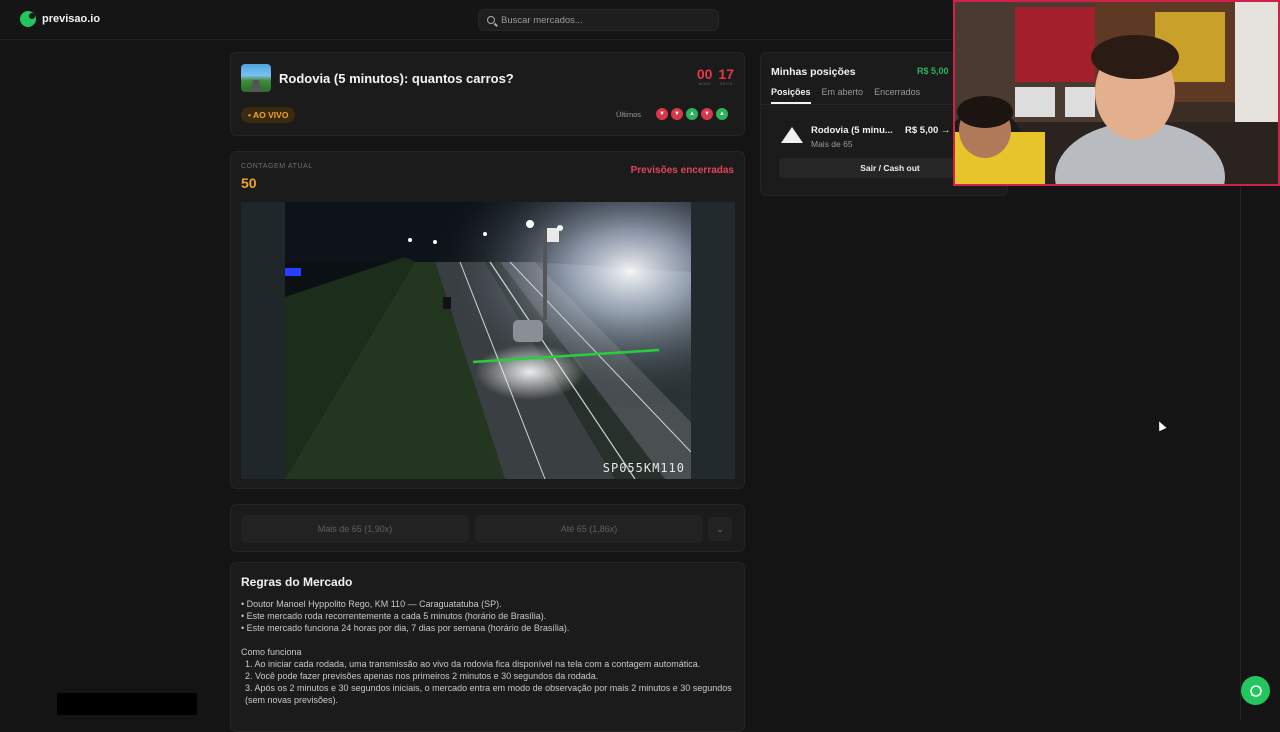  Describe the element at coordinates (256, 78) in the screenshot. I see `market-thumbnail` at that location.